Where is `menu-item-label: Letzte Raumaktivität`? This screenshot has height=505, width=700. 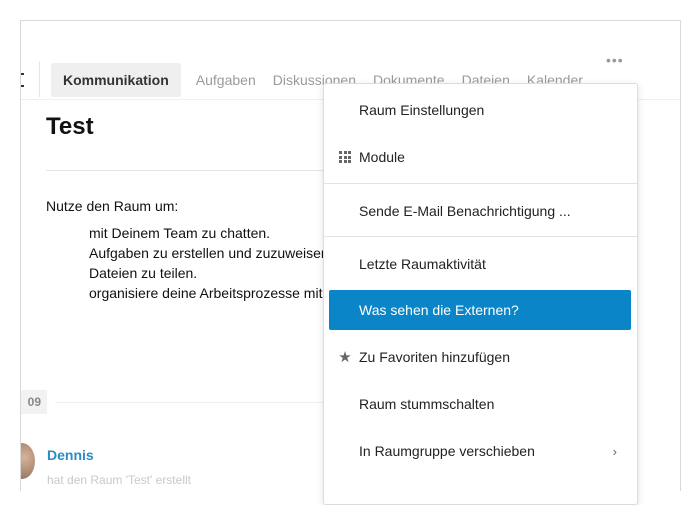 menu-item-label: Letzte Raumaktivität is located at coordinates (422, 264).